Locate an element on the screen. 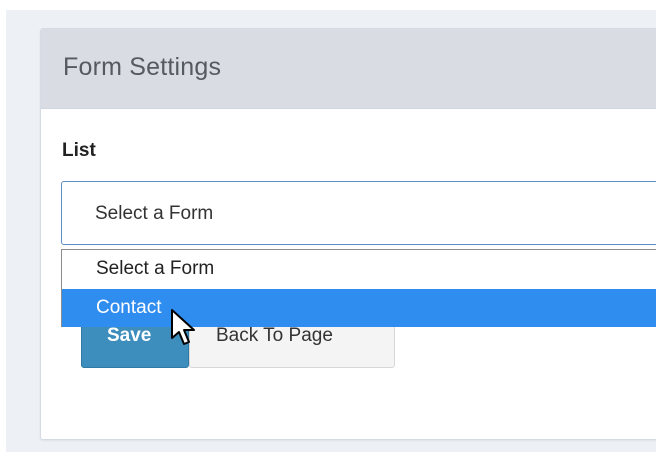  save-button-label: Save is located at coordinates (129, 335).